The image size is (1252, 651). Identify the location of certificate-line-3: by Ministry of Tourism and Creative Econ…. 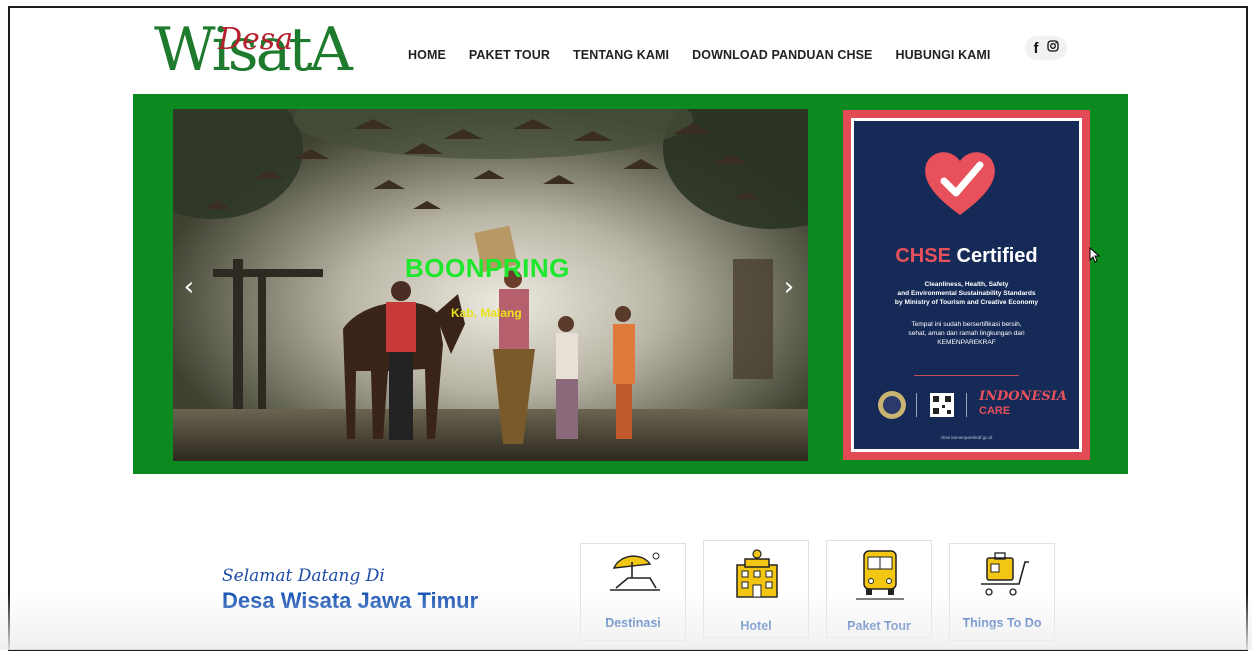
(966, 302).